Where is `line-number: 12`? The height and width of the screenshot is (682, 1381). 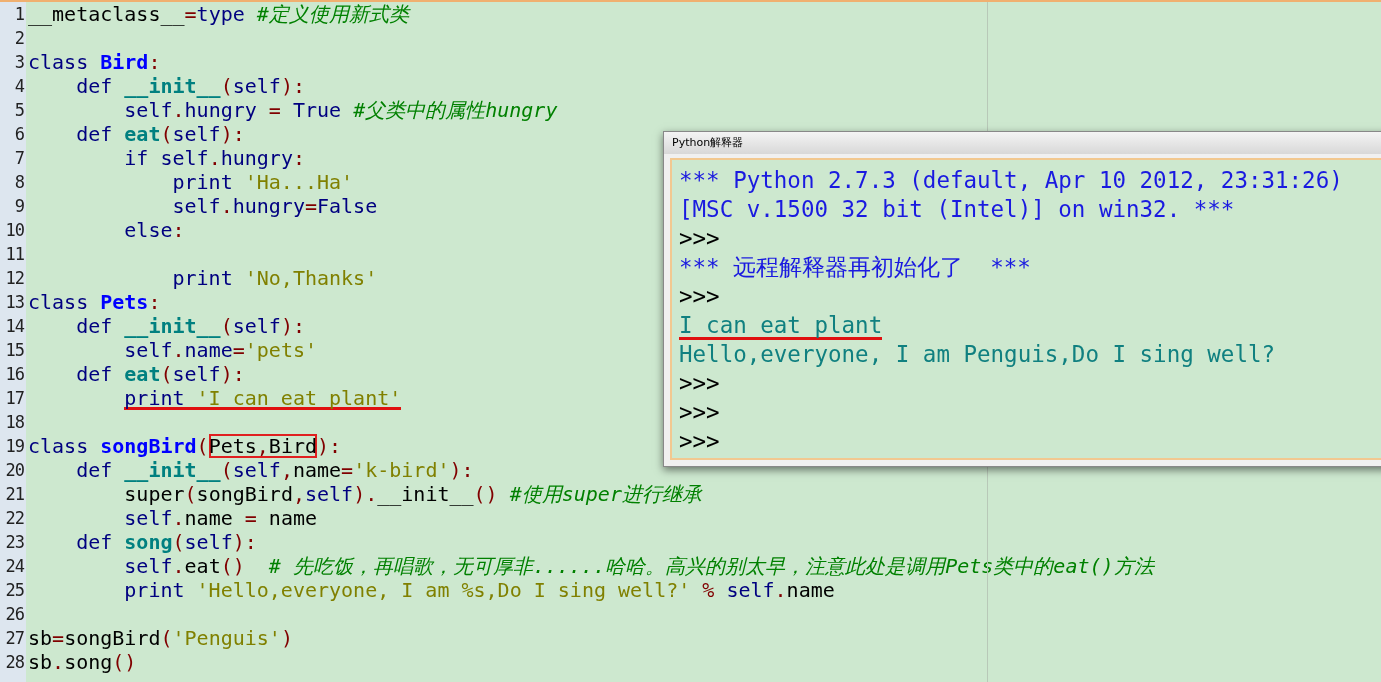
line-number: 12 is located at coordinates (14, 278).